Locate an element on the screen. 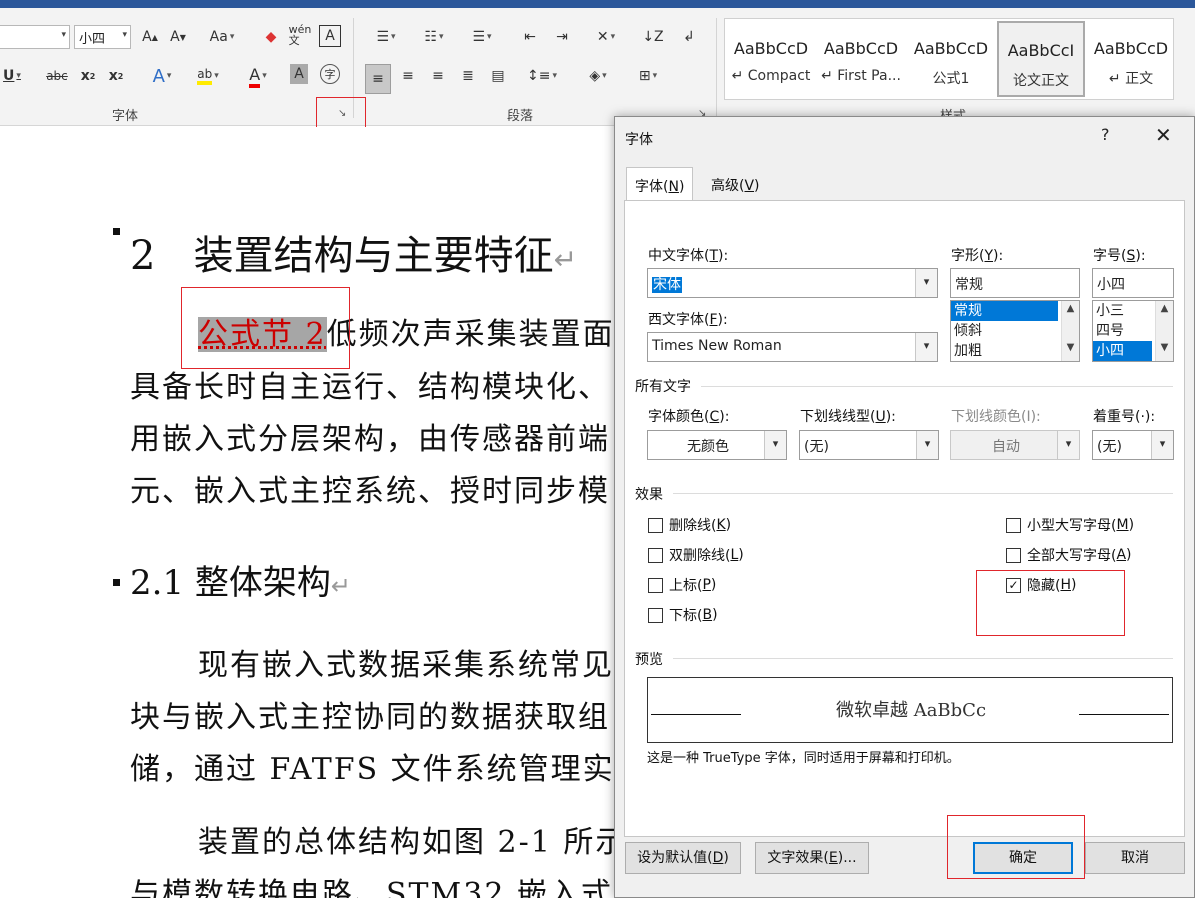  numbering-icon: ☷ ▾ is located at coordinates (434, 37).